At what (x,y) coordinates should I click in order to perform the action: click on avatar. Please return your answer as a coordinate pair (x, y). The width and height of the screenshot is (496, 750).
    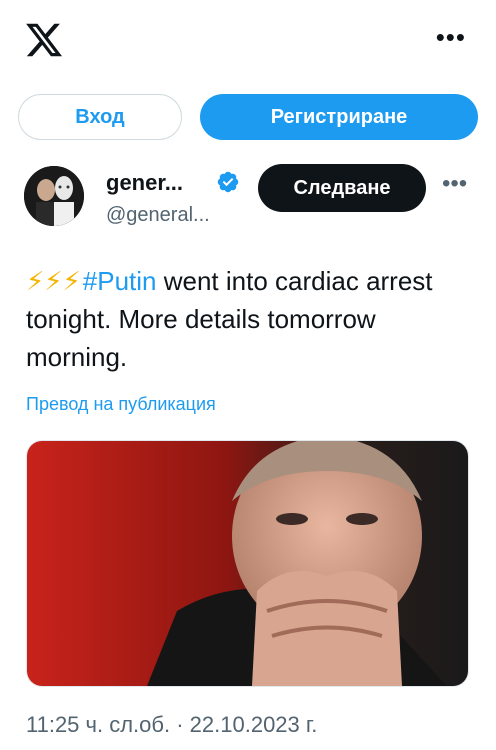
    Looking at the image, I should click on (54, 196).